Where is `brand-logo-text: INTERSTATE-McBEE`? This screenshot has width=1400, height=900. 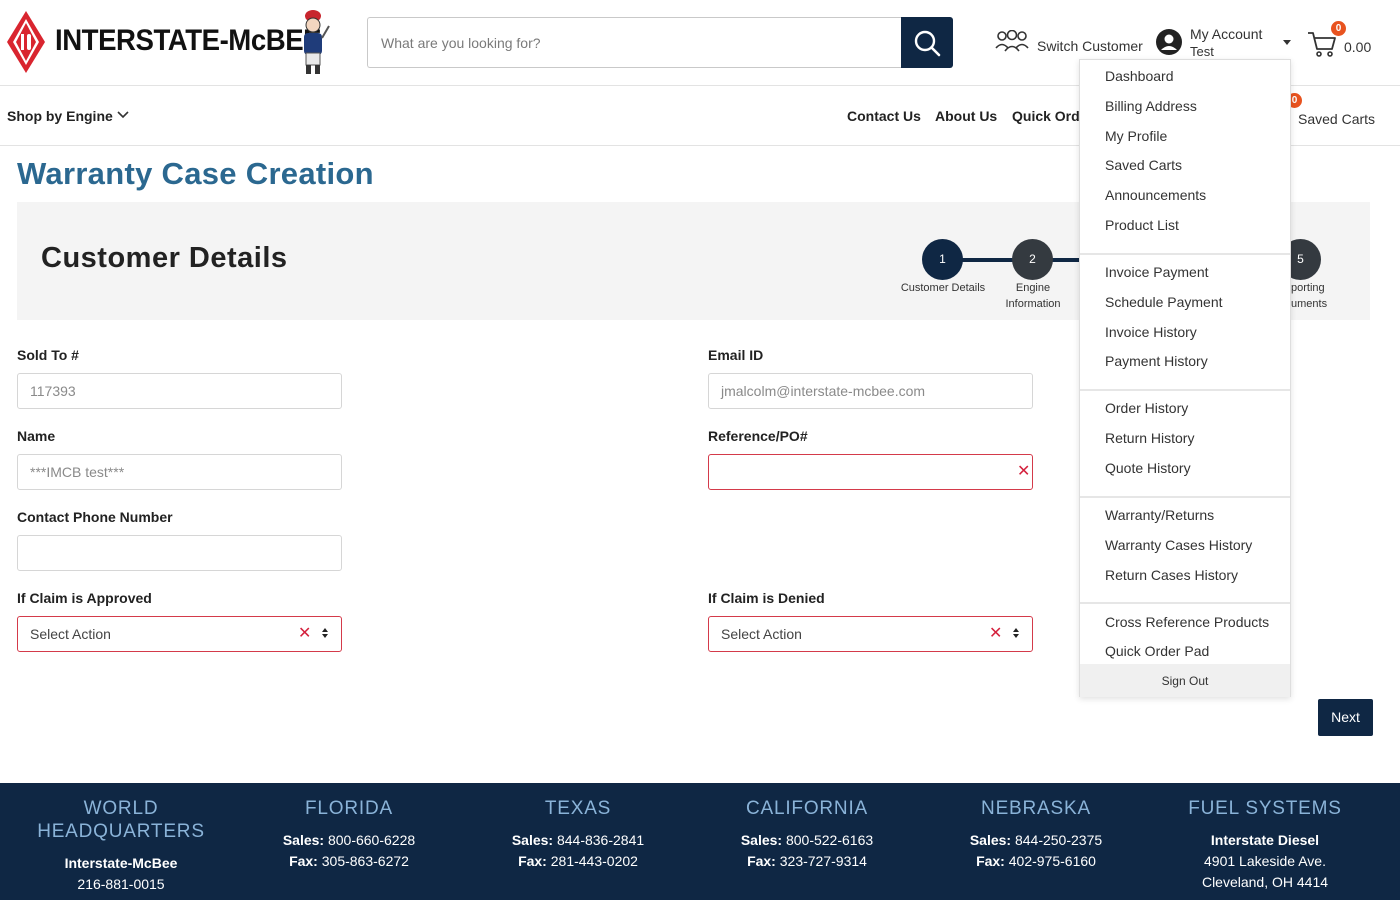 brand-logo-text: INTERSTATE-McBEE is located at coordinates (188, 41).